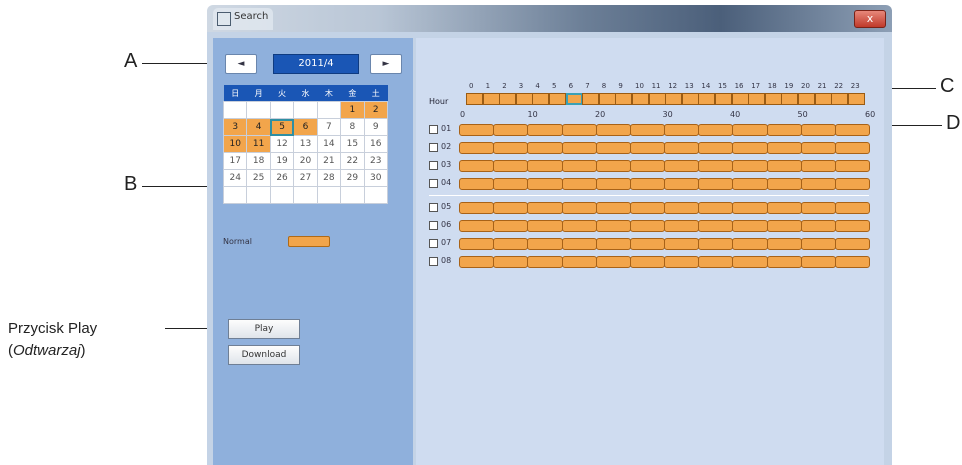 Image resolution: width=962 pixels, height=465 pixels. What do you see at coordinates (258, 127) in the screenshot?
I see `calendar-day: 4` at bounding box center [258, 127].